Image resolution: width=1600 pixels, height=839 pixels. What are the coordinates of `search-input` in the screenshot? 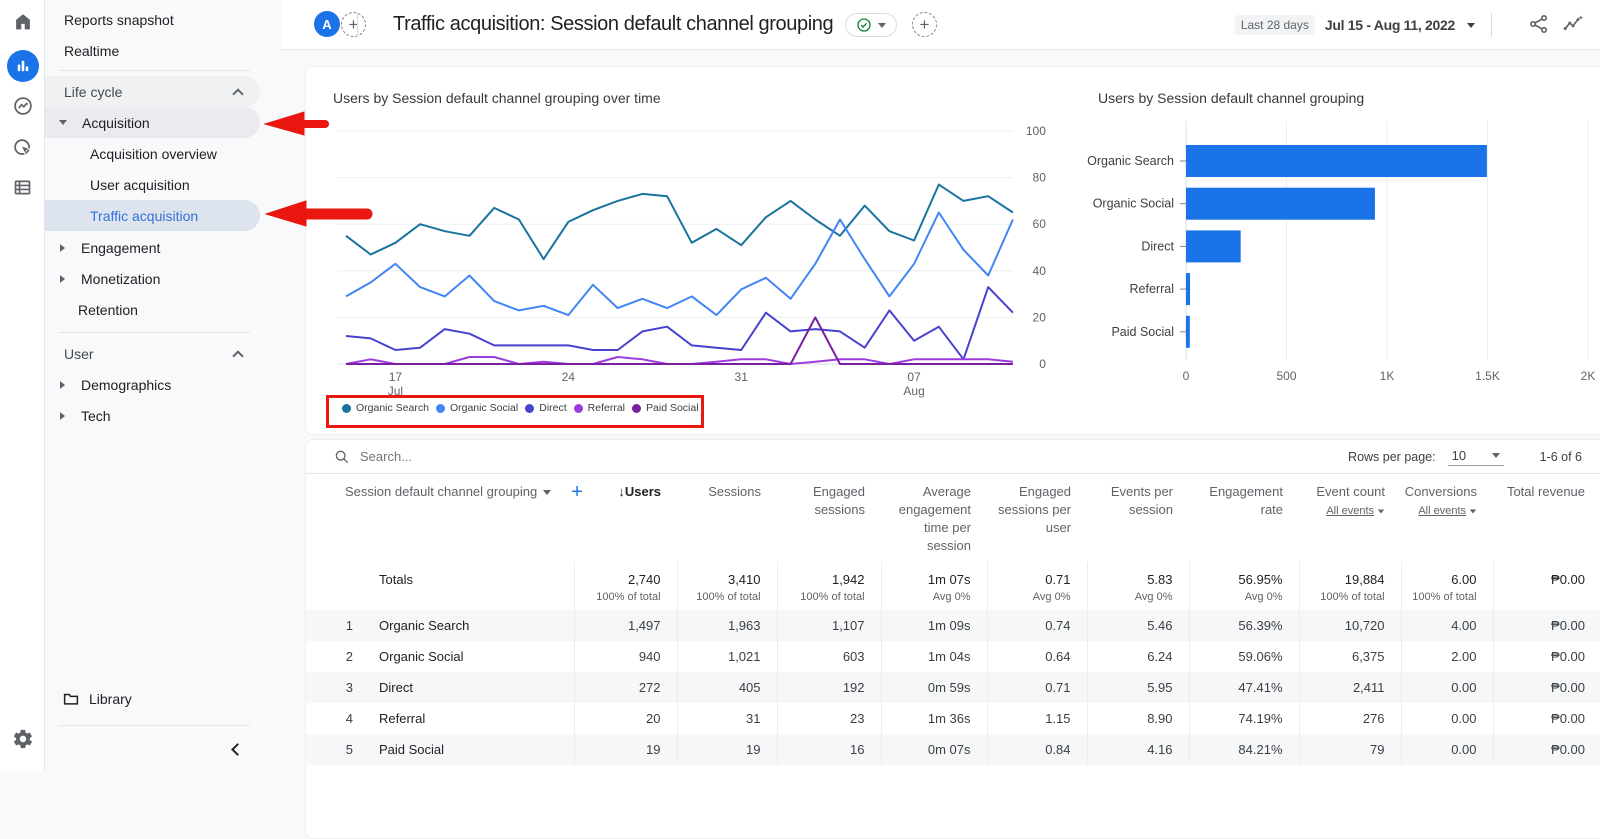 It's located at (510, 456).